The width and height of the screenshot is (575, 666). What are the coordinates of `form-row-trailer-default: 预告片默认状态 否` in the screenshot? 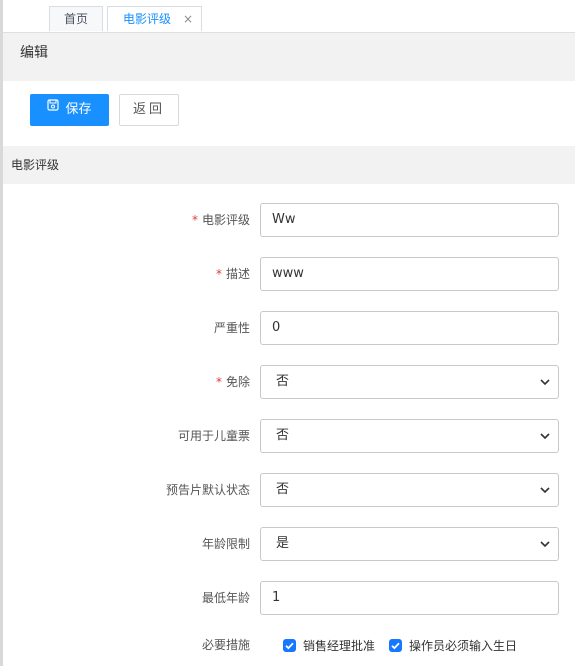 It's located at (289, 490).